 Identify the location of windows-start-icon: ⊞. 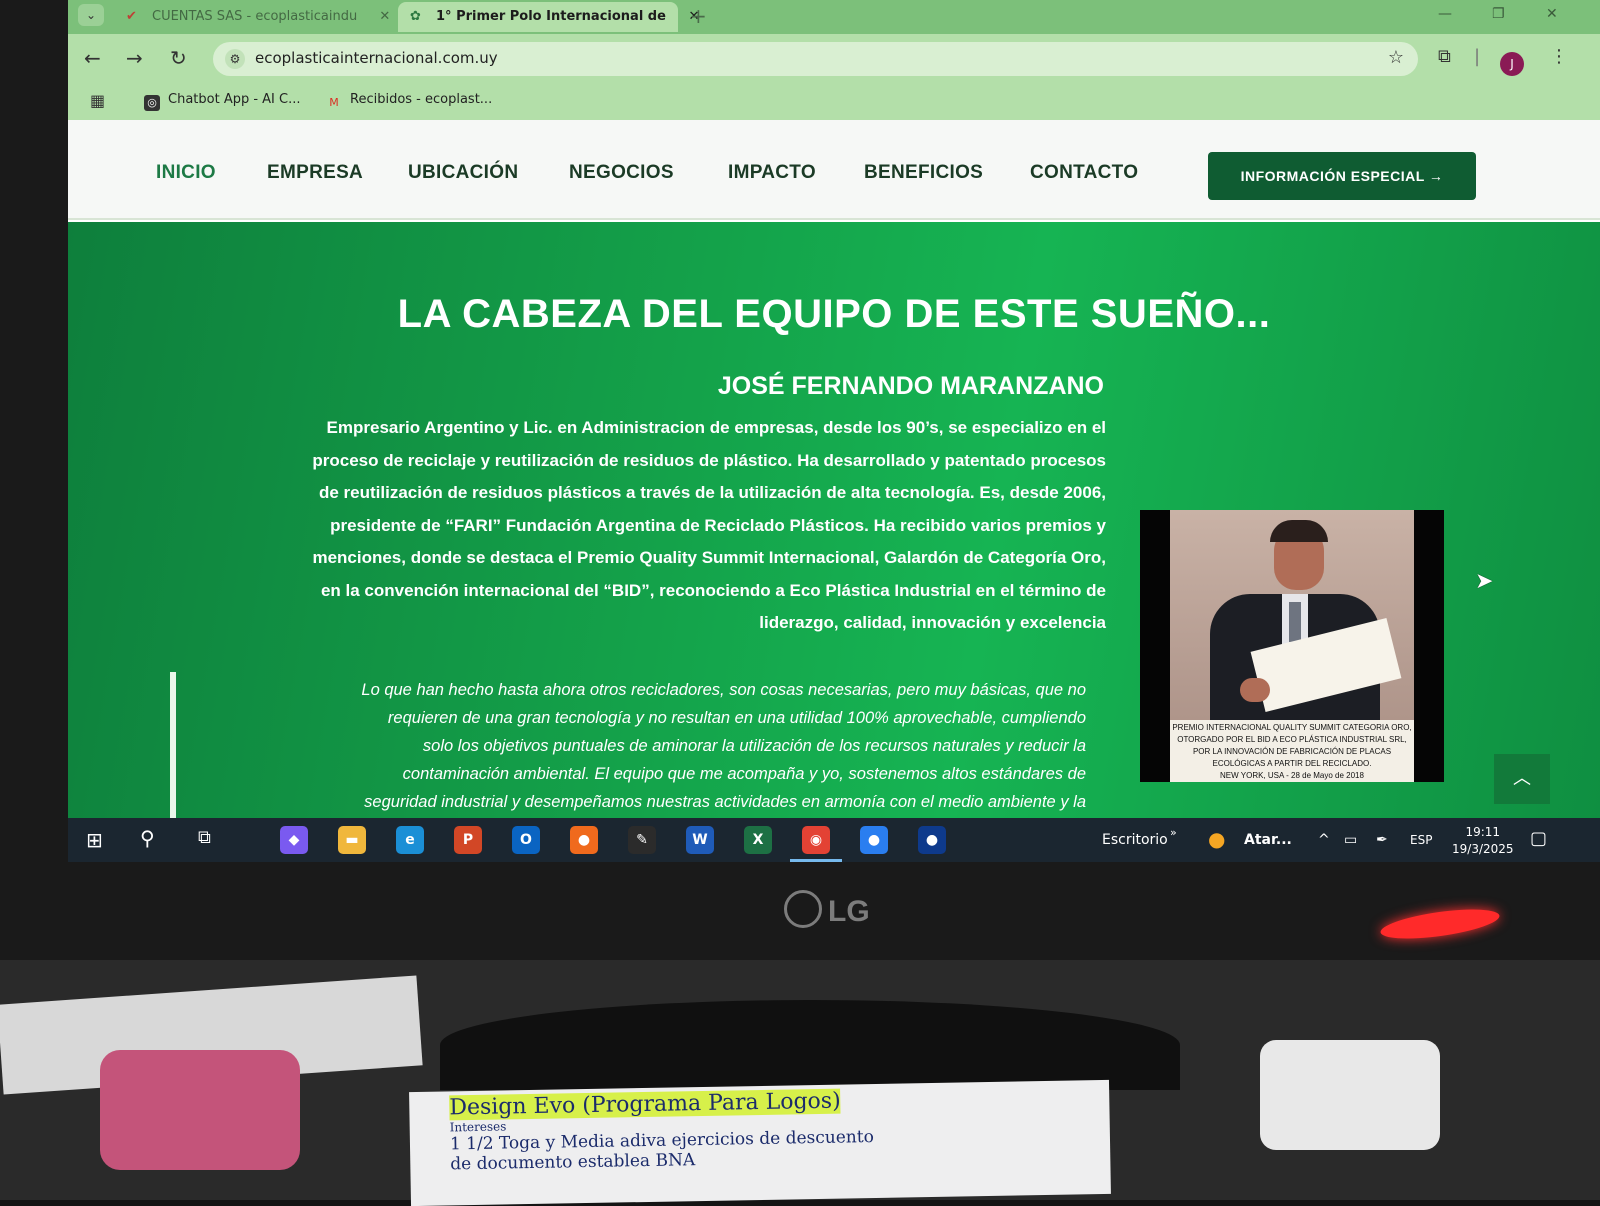
(94, 840).